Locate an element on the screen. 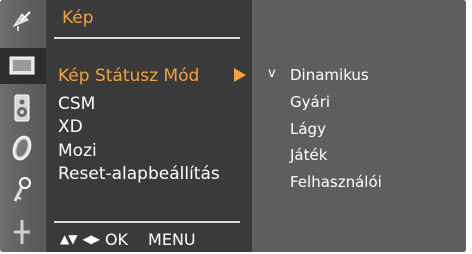  up-down-arrows-icon: ▲▼ is located at coordinates (68, 239).